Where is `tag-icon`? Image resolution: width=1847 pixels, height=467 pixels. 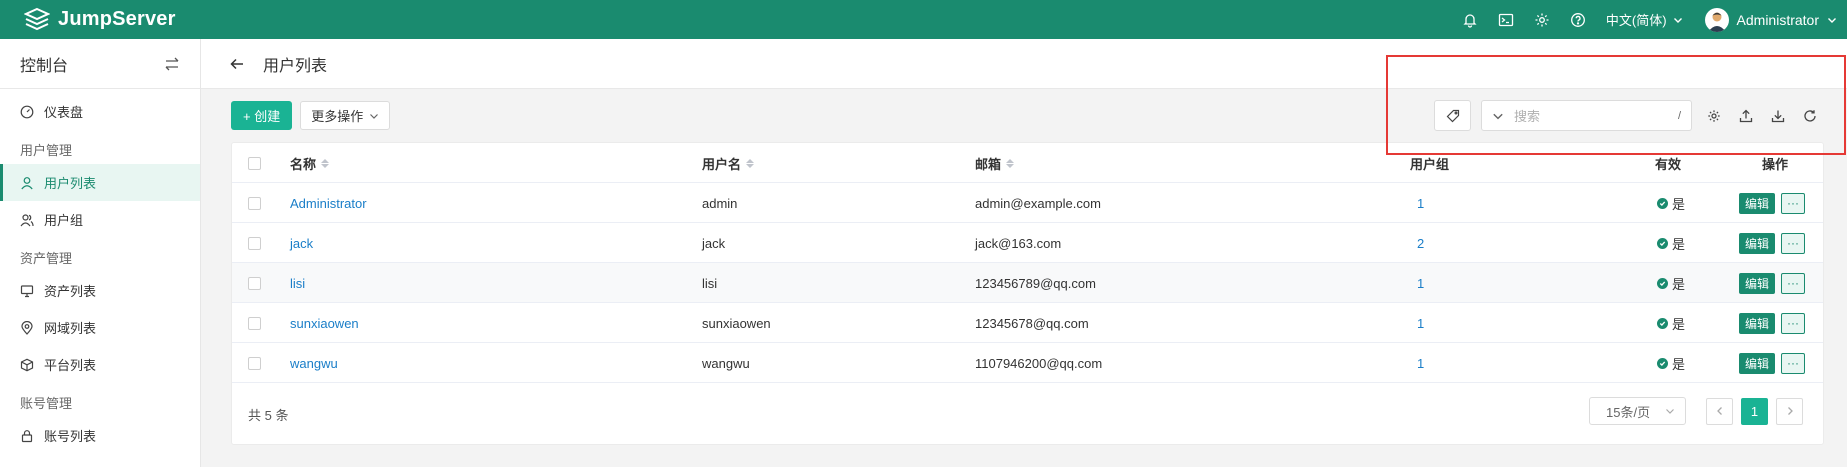 tag-icon is located at coordinates (1452, 115).